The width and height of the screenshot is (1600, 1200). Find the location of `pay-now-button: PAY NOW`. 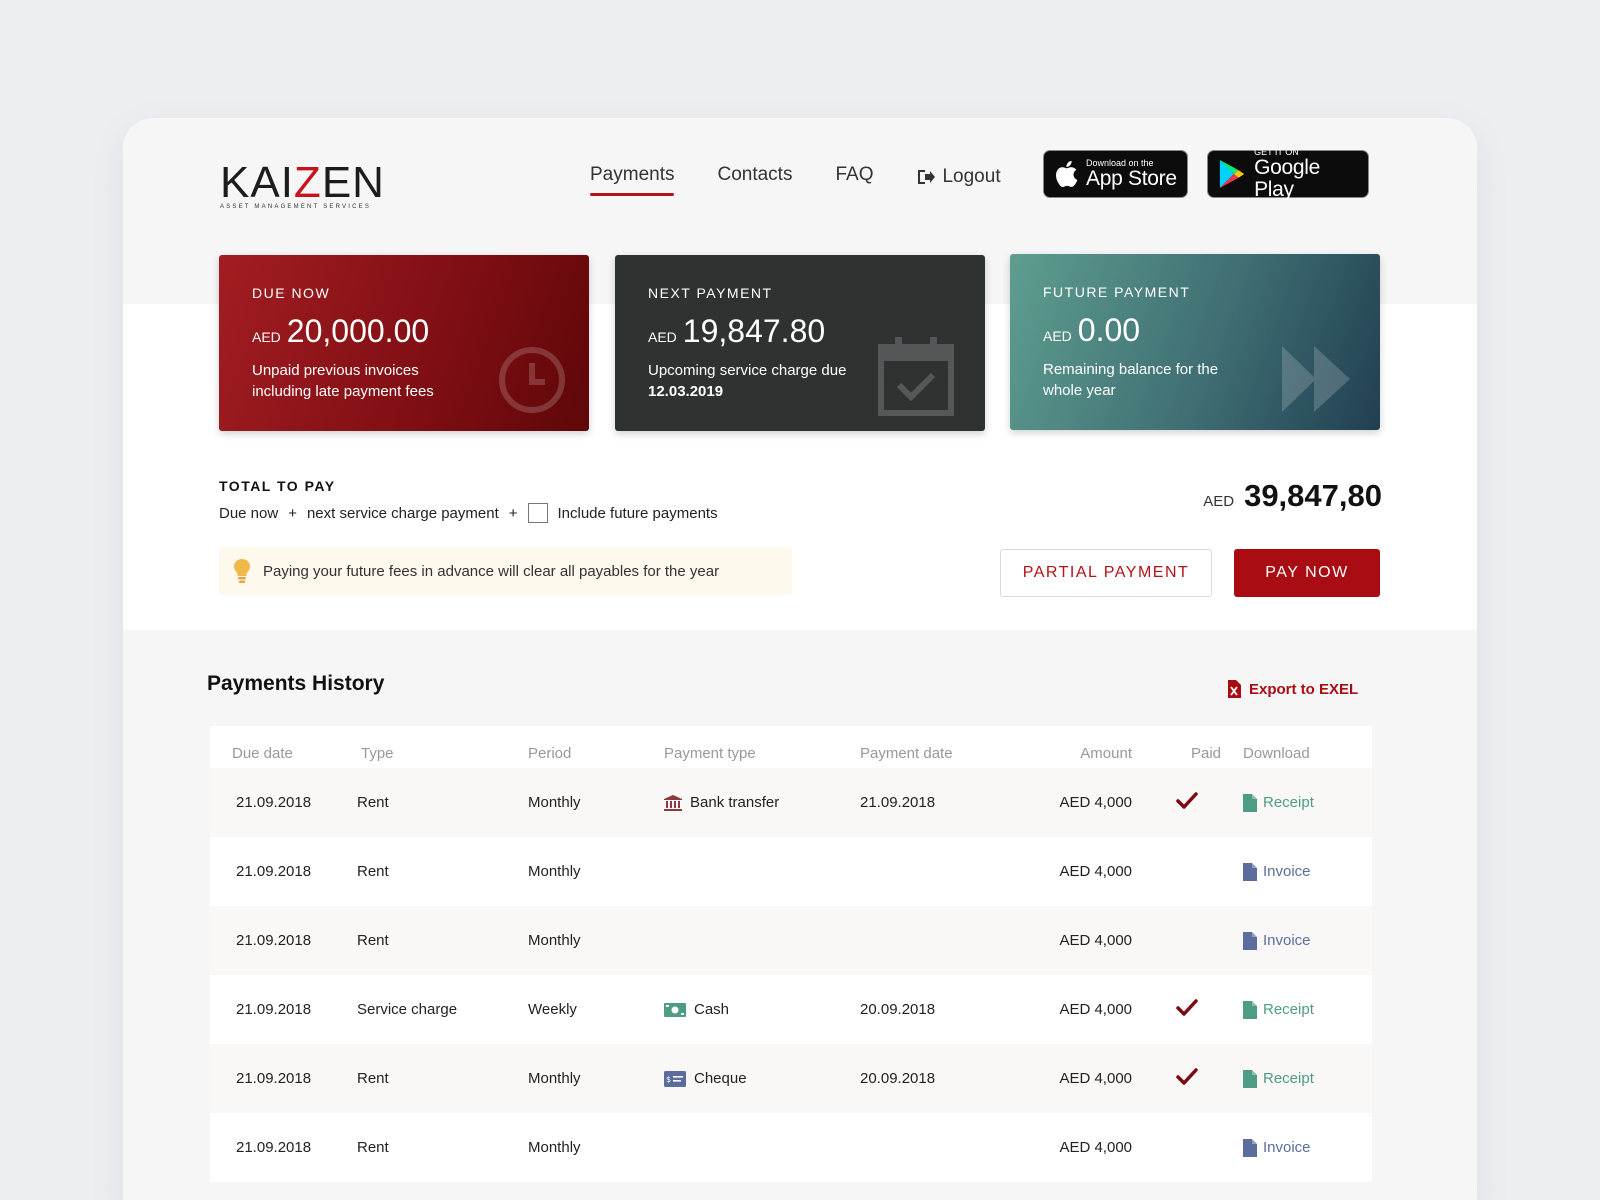

pay-now-button: PAY NOW is located at coordinates (1307, 573).